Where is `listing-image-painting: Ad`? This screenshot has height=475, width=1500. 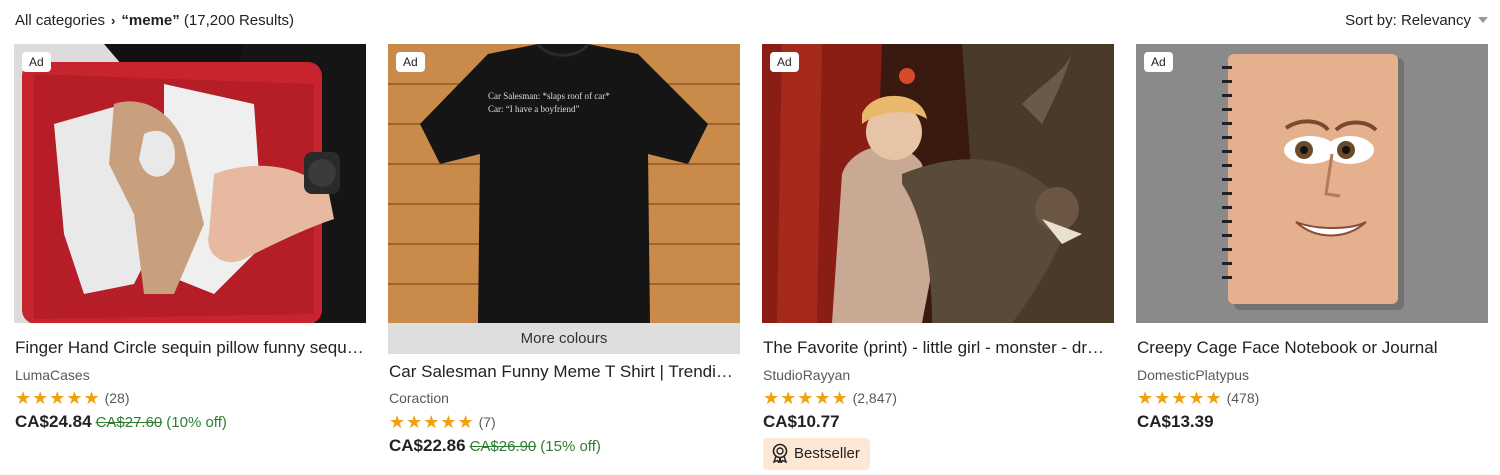 listing-image-painting: Ad is located at coordinates (938, 183).